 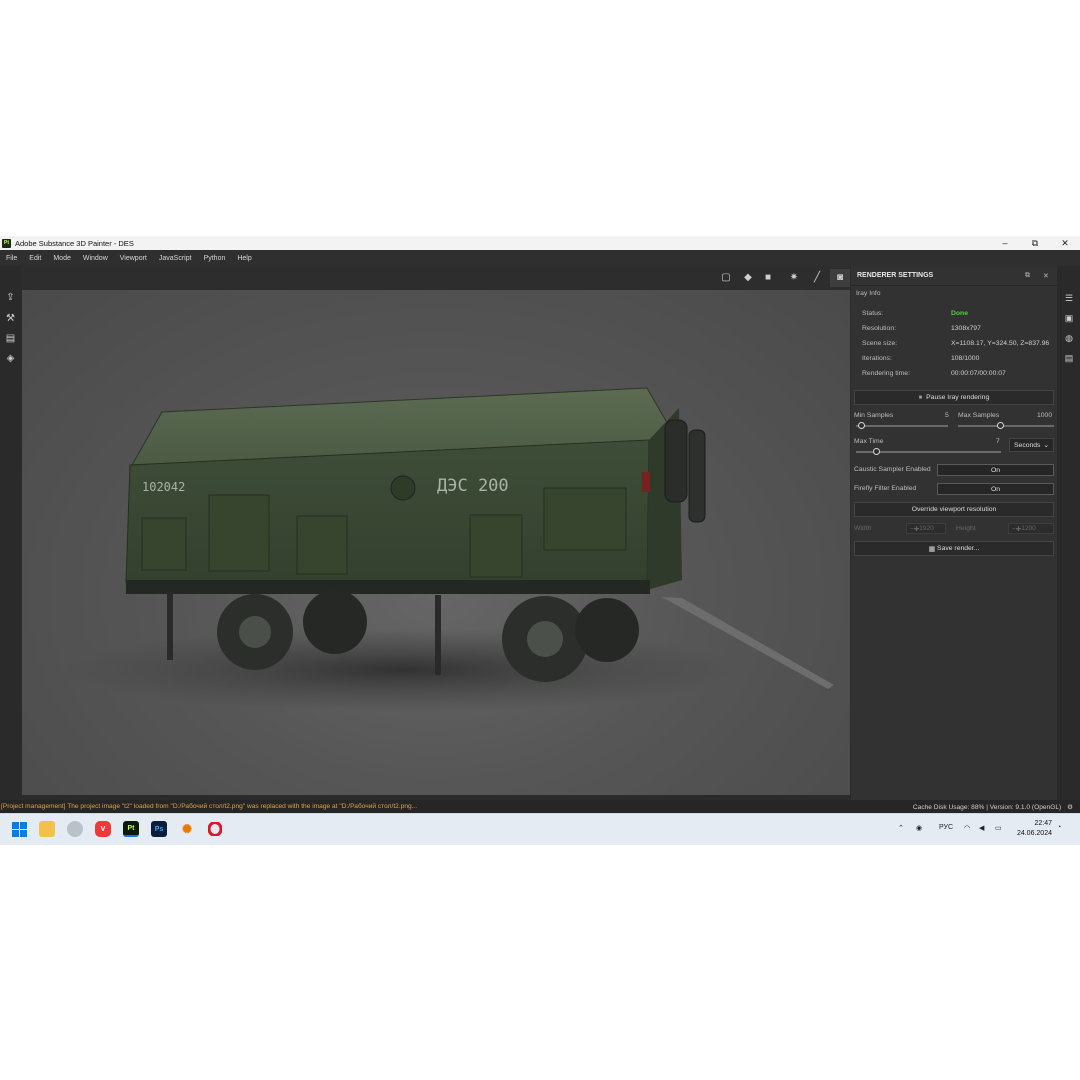 What do you see at coordinates (1069, 358) in the screenshot?
I see `properties-icon: ▤` at bounding box center [1069, 358].